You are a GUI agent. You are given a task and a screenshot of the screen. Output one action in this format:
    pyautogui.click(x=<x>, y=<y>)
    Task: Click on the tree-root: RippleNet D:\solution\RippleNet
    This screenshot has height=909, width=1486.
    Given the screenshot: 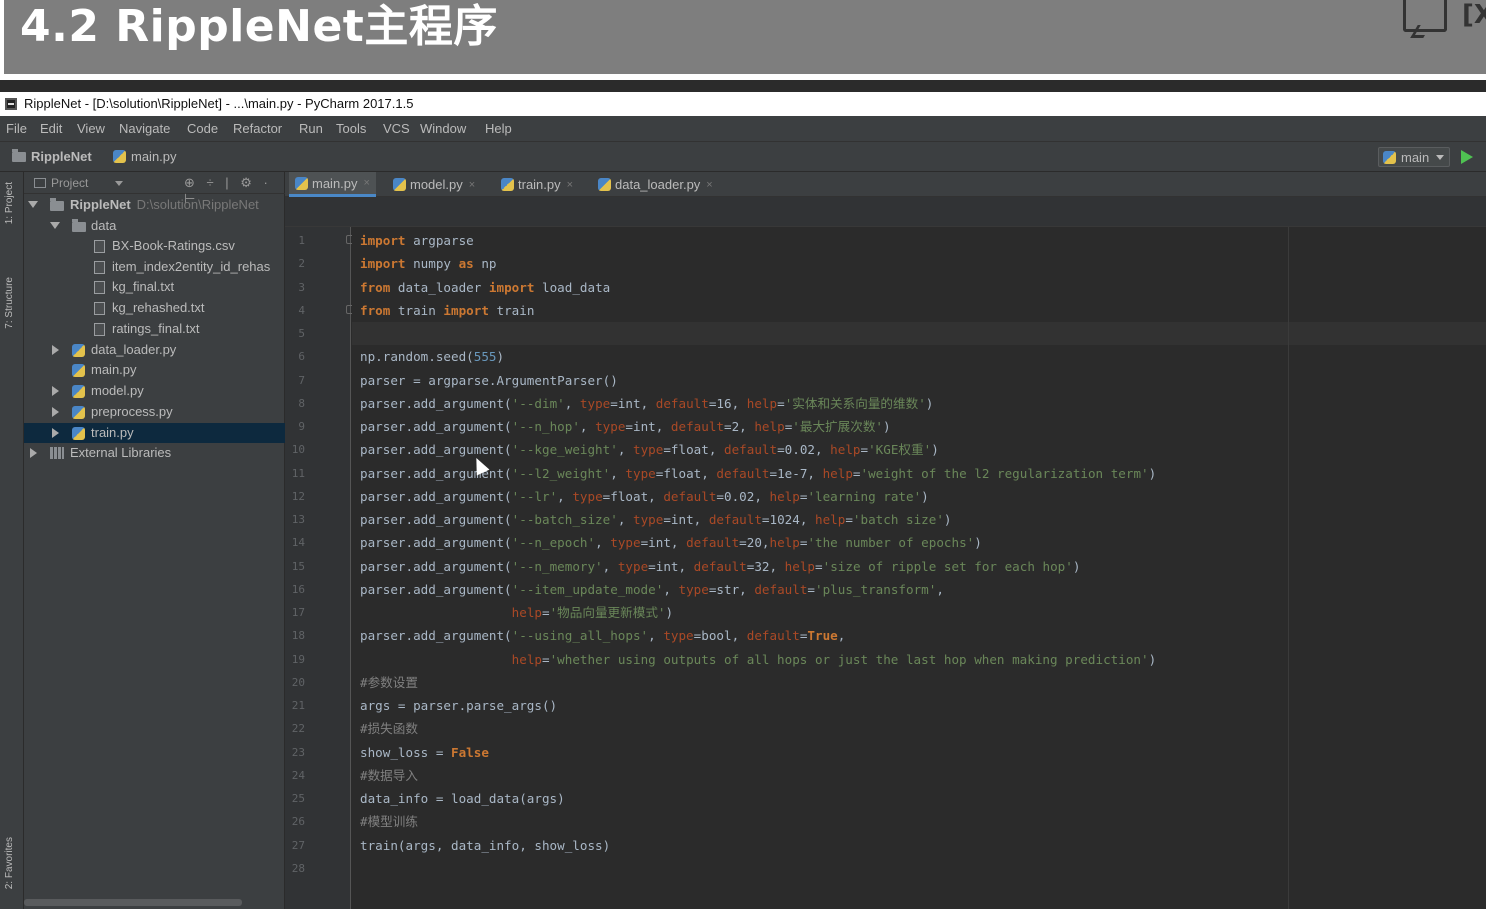 What is the action you would take?
    pyautogui.click(x=154, y=205)
    